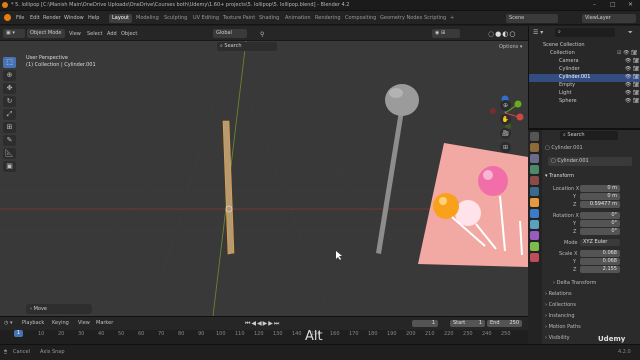  What do you see at coordinates (9, 127) in the screenshot?
I see `transform-icon: ⊞` at bounding box center [9, 127].